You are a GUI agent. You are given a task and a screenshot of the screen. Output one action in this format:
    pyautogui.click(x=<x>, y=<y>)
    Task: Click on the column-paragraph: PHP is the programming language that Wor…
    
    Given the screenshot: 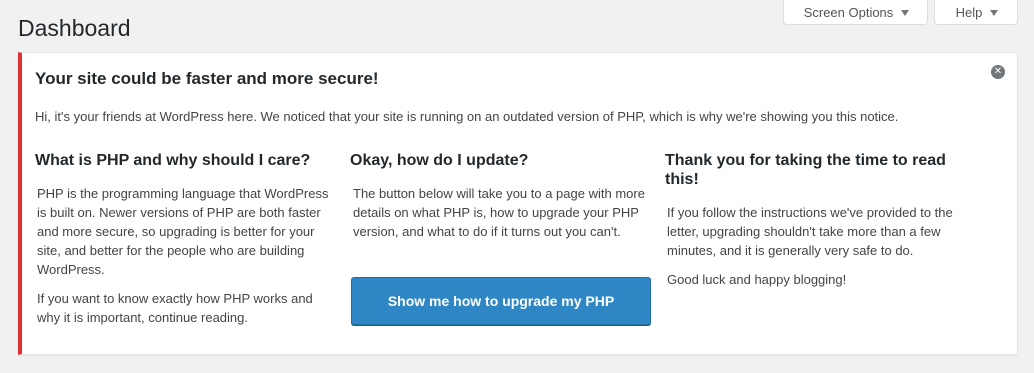 What is the action you would take?
    pyautogui.click(x=183, y=231)
    